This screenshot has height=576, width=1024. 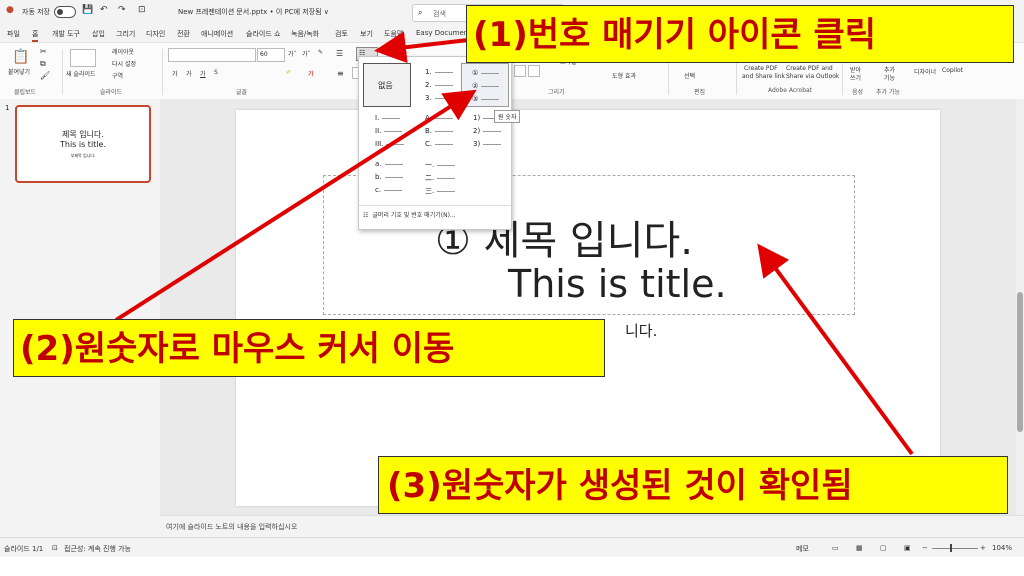 I want to click on layout-button: 레이아웃, so click(x=123, y=51).